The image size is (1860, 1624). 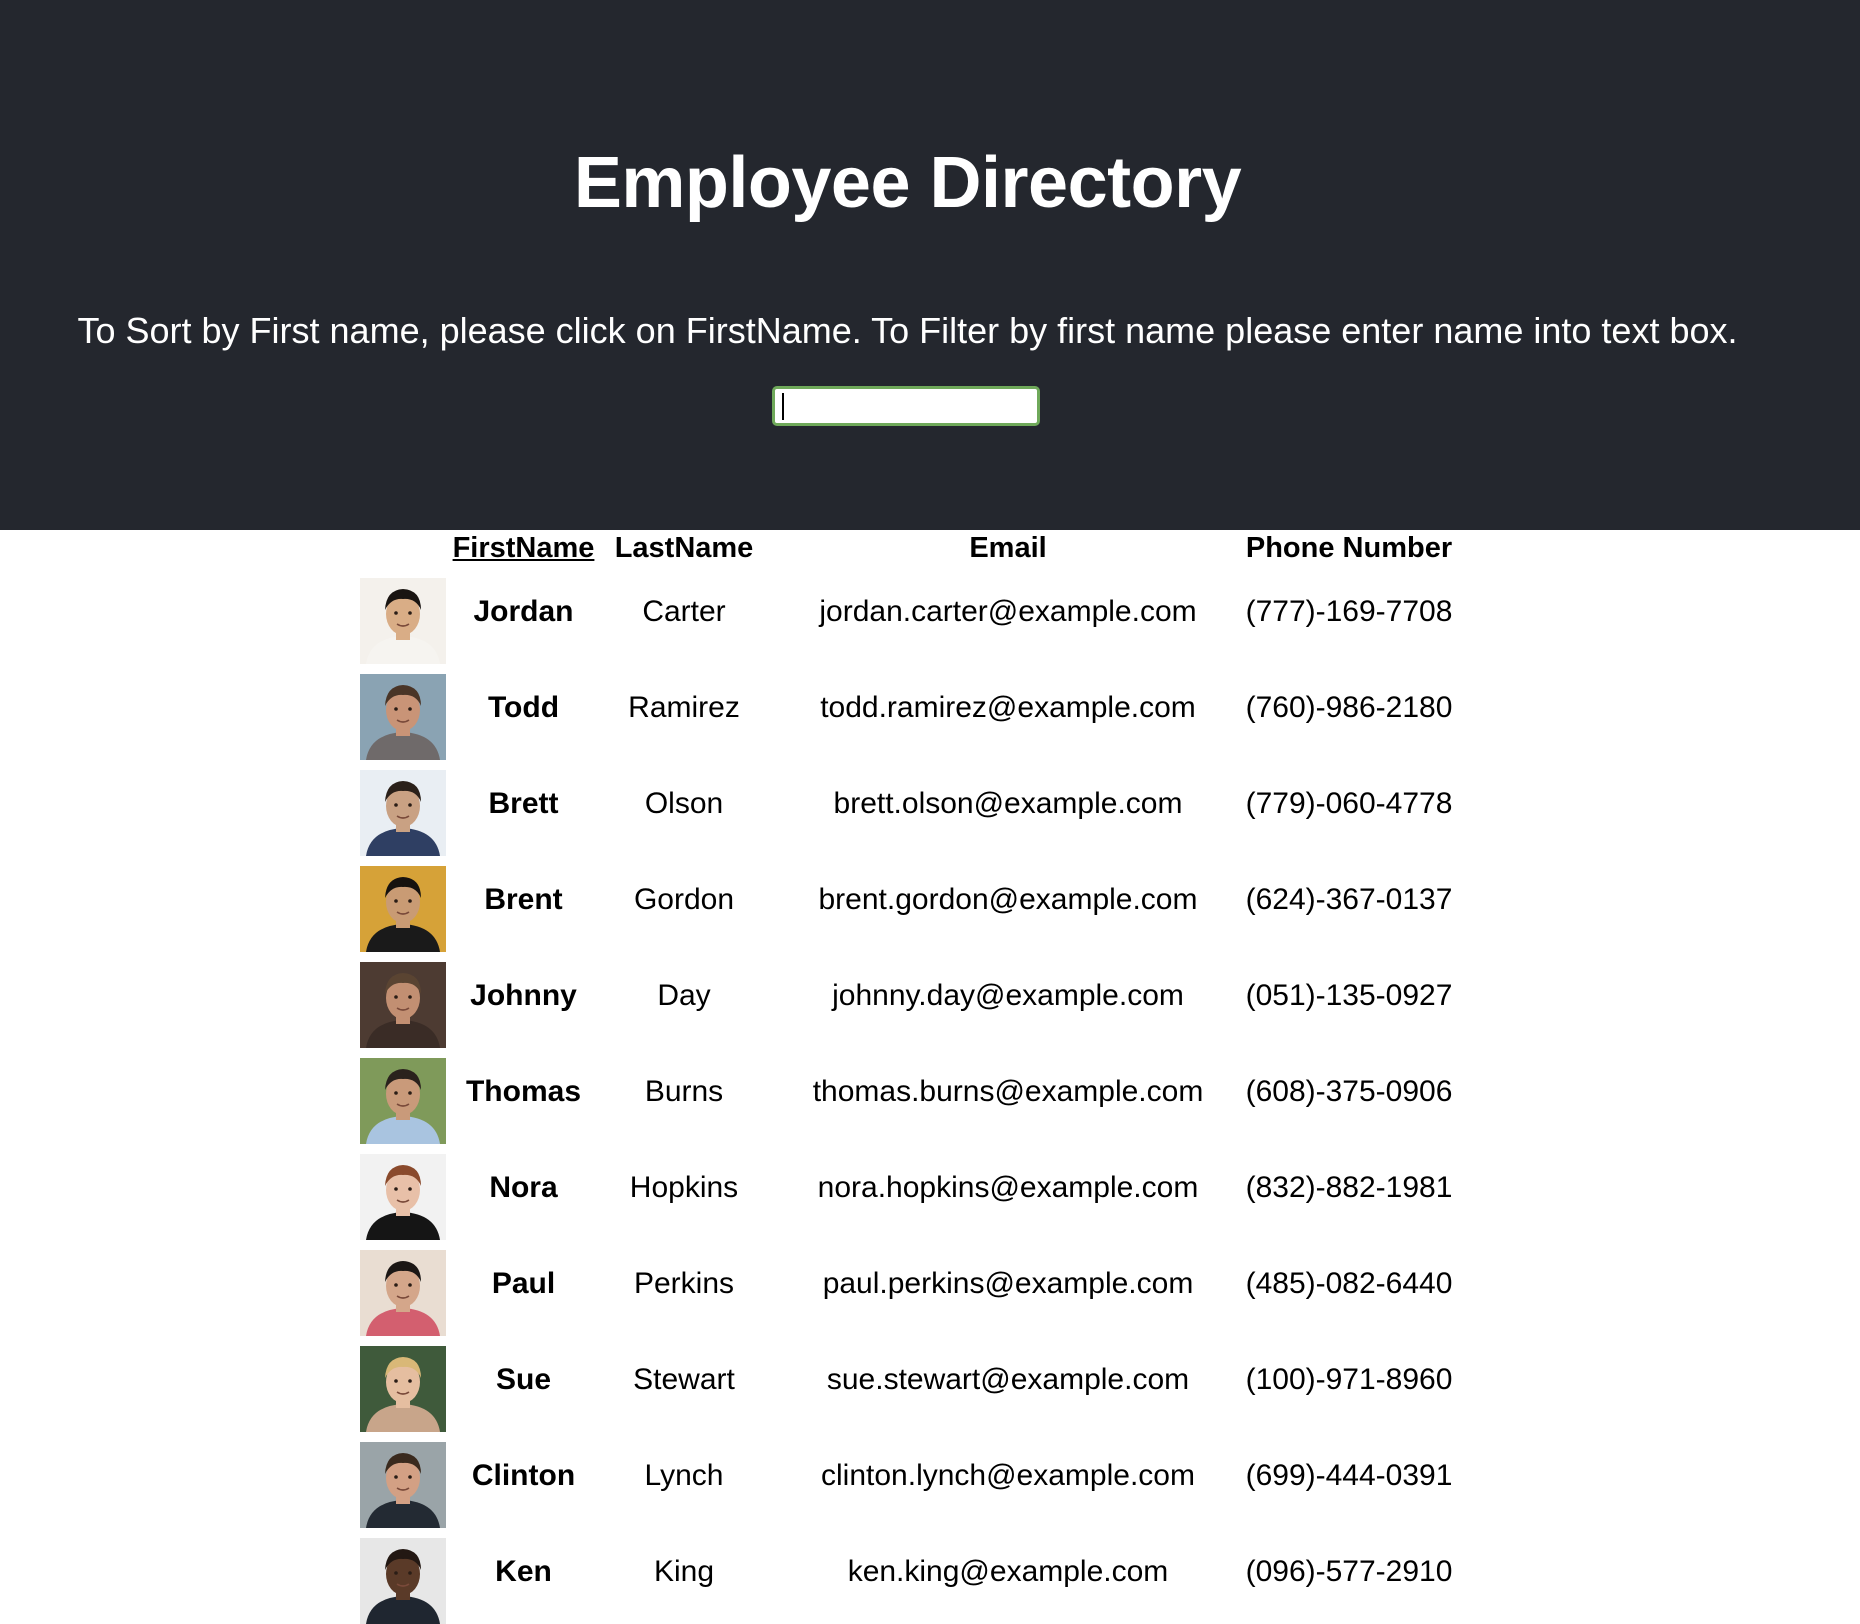 I want to click on page-title: Employee Directory, so click(x=907, y=183).